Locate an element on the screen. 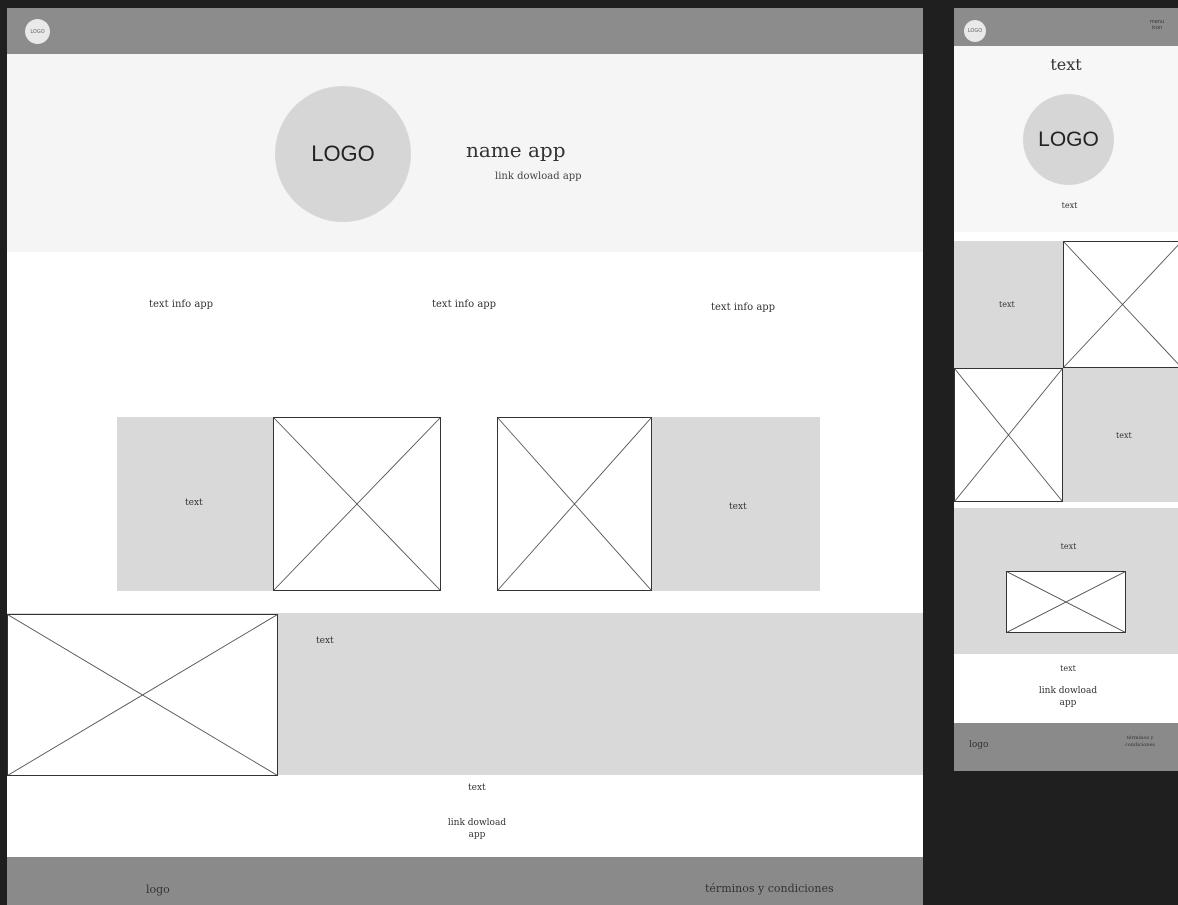 This screenshot has width=1178, height=905. mobile-panel: text is located at coordinates (1066, 581).